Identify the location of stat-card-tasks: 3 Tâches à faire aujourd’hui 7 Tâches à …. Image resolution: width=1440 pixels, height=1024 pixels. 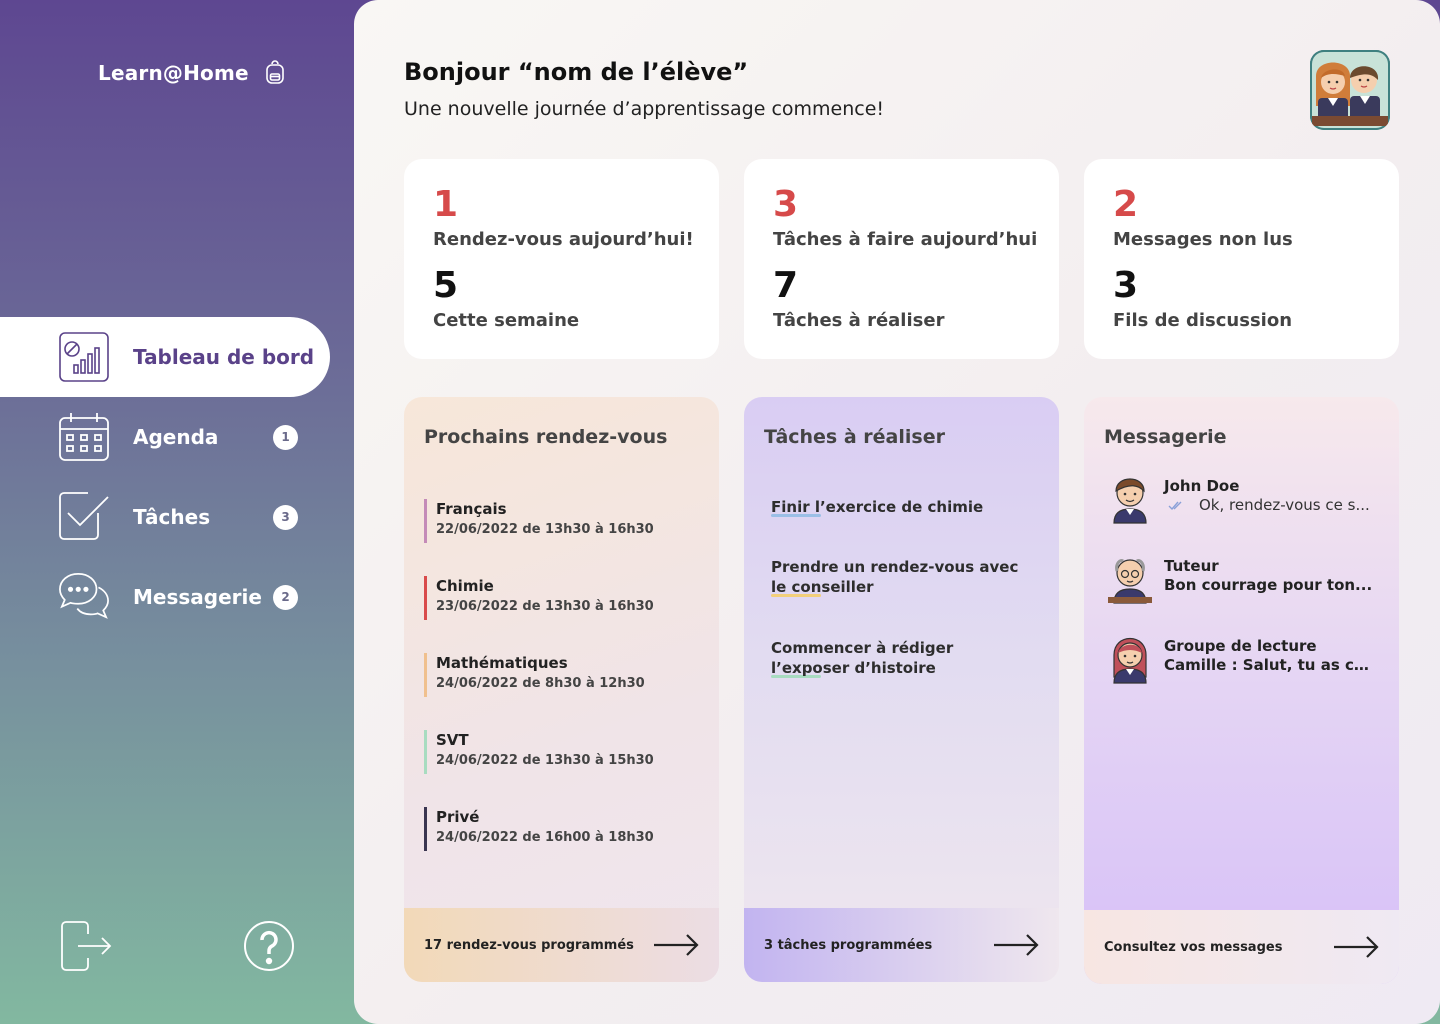
(901, 259).